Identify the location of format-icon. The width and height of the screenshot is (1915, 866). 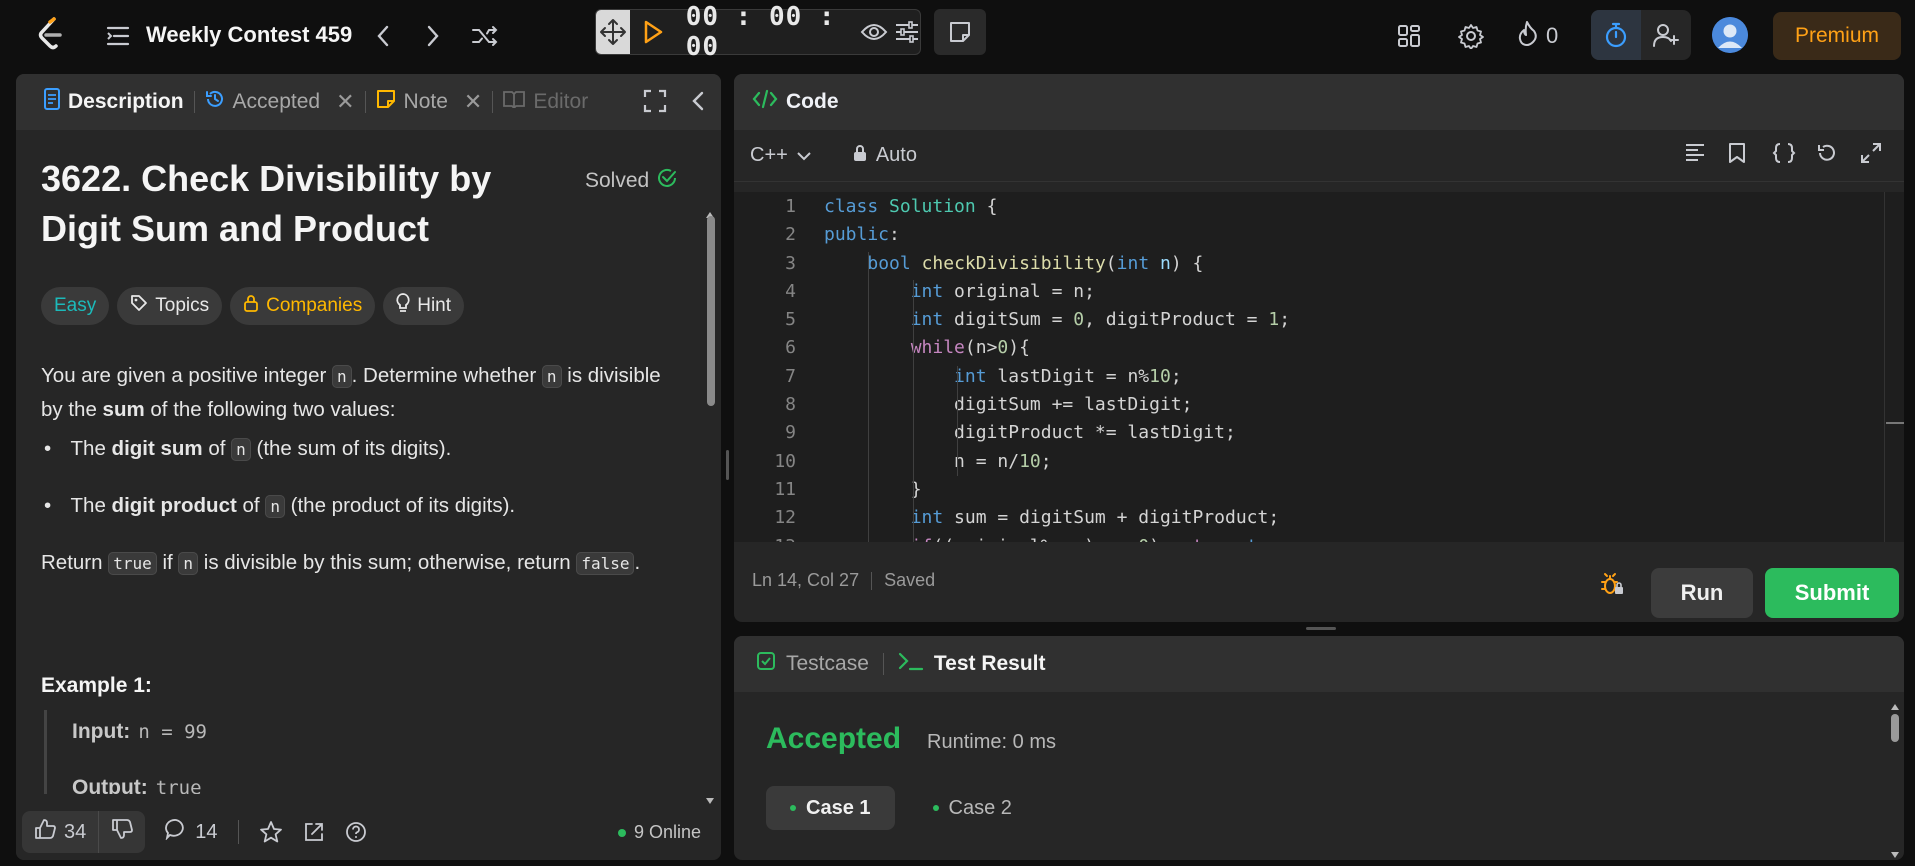
(1697, 155).